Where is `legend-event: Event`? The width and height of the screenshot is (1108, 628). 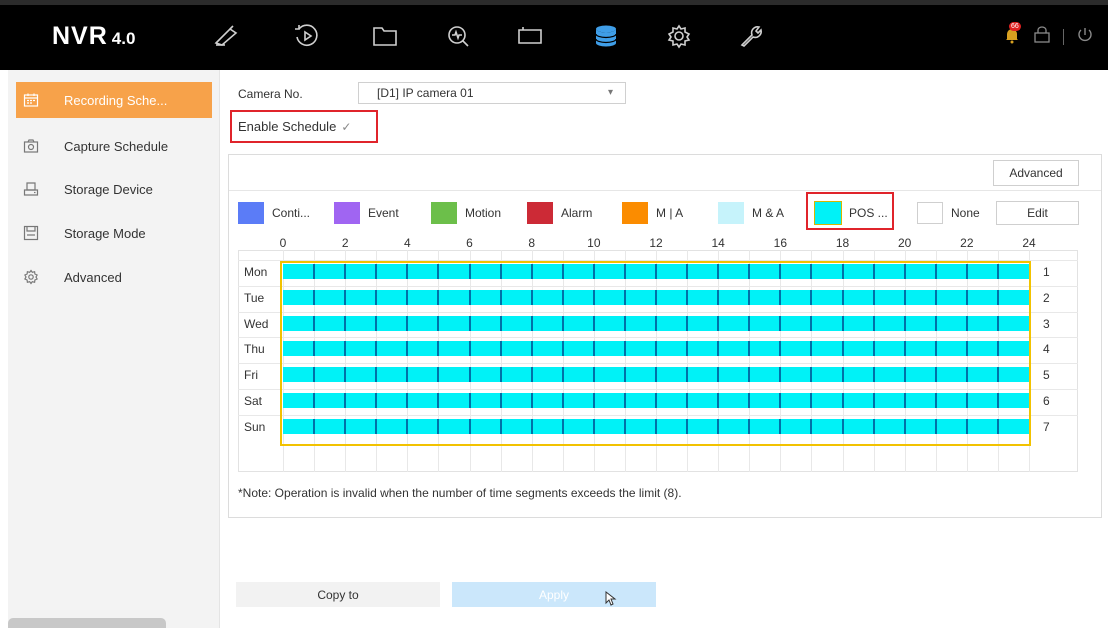 legend-event: Event is located at coordinates (366, 213).